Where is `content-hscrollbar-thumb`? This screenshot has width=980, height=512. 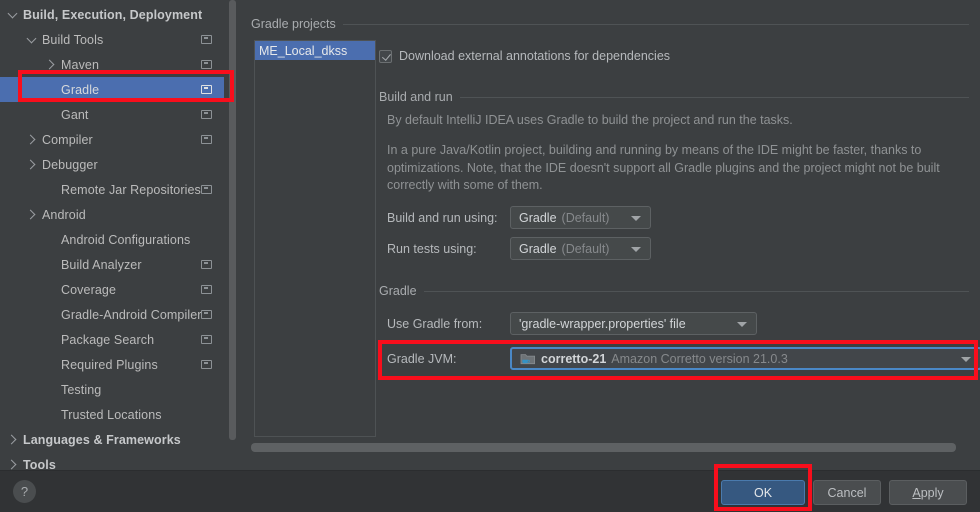
content-hscrollbar-thumb is located at coordinates (603, 447).